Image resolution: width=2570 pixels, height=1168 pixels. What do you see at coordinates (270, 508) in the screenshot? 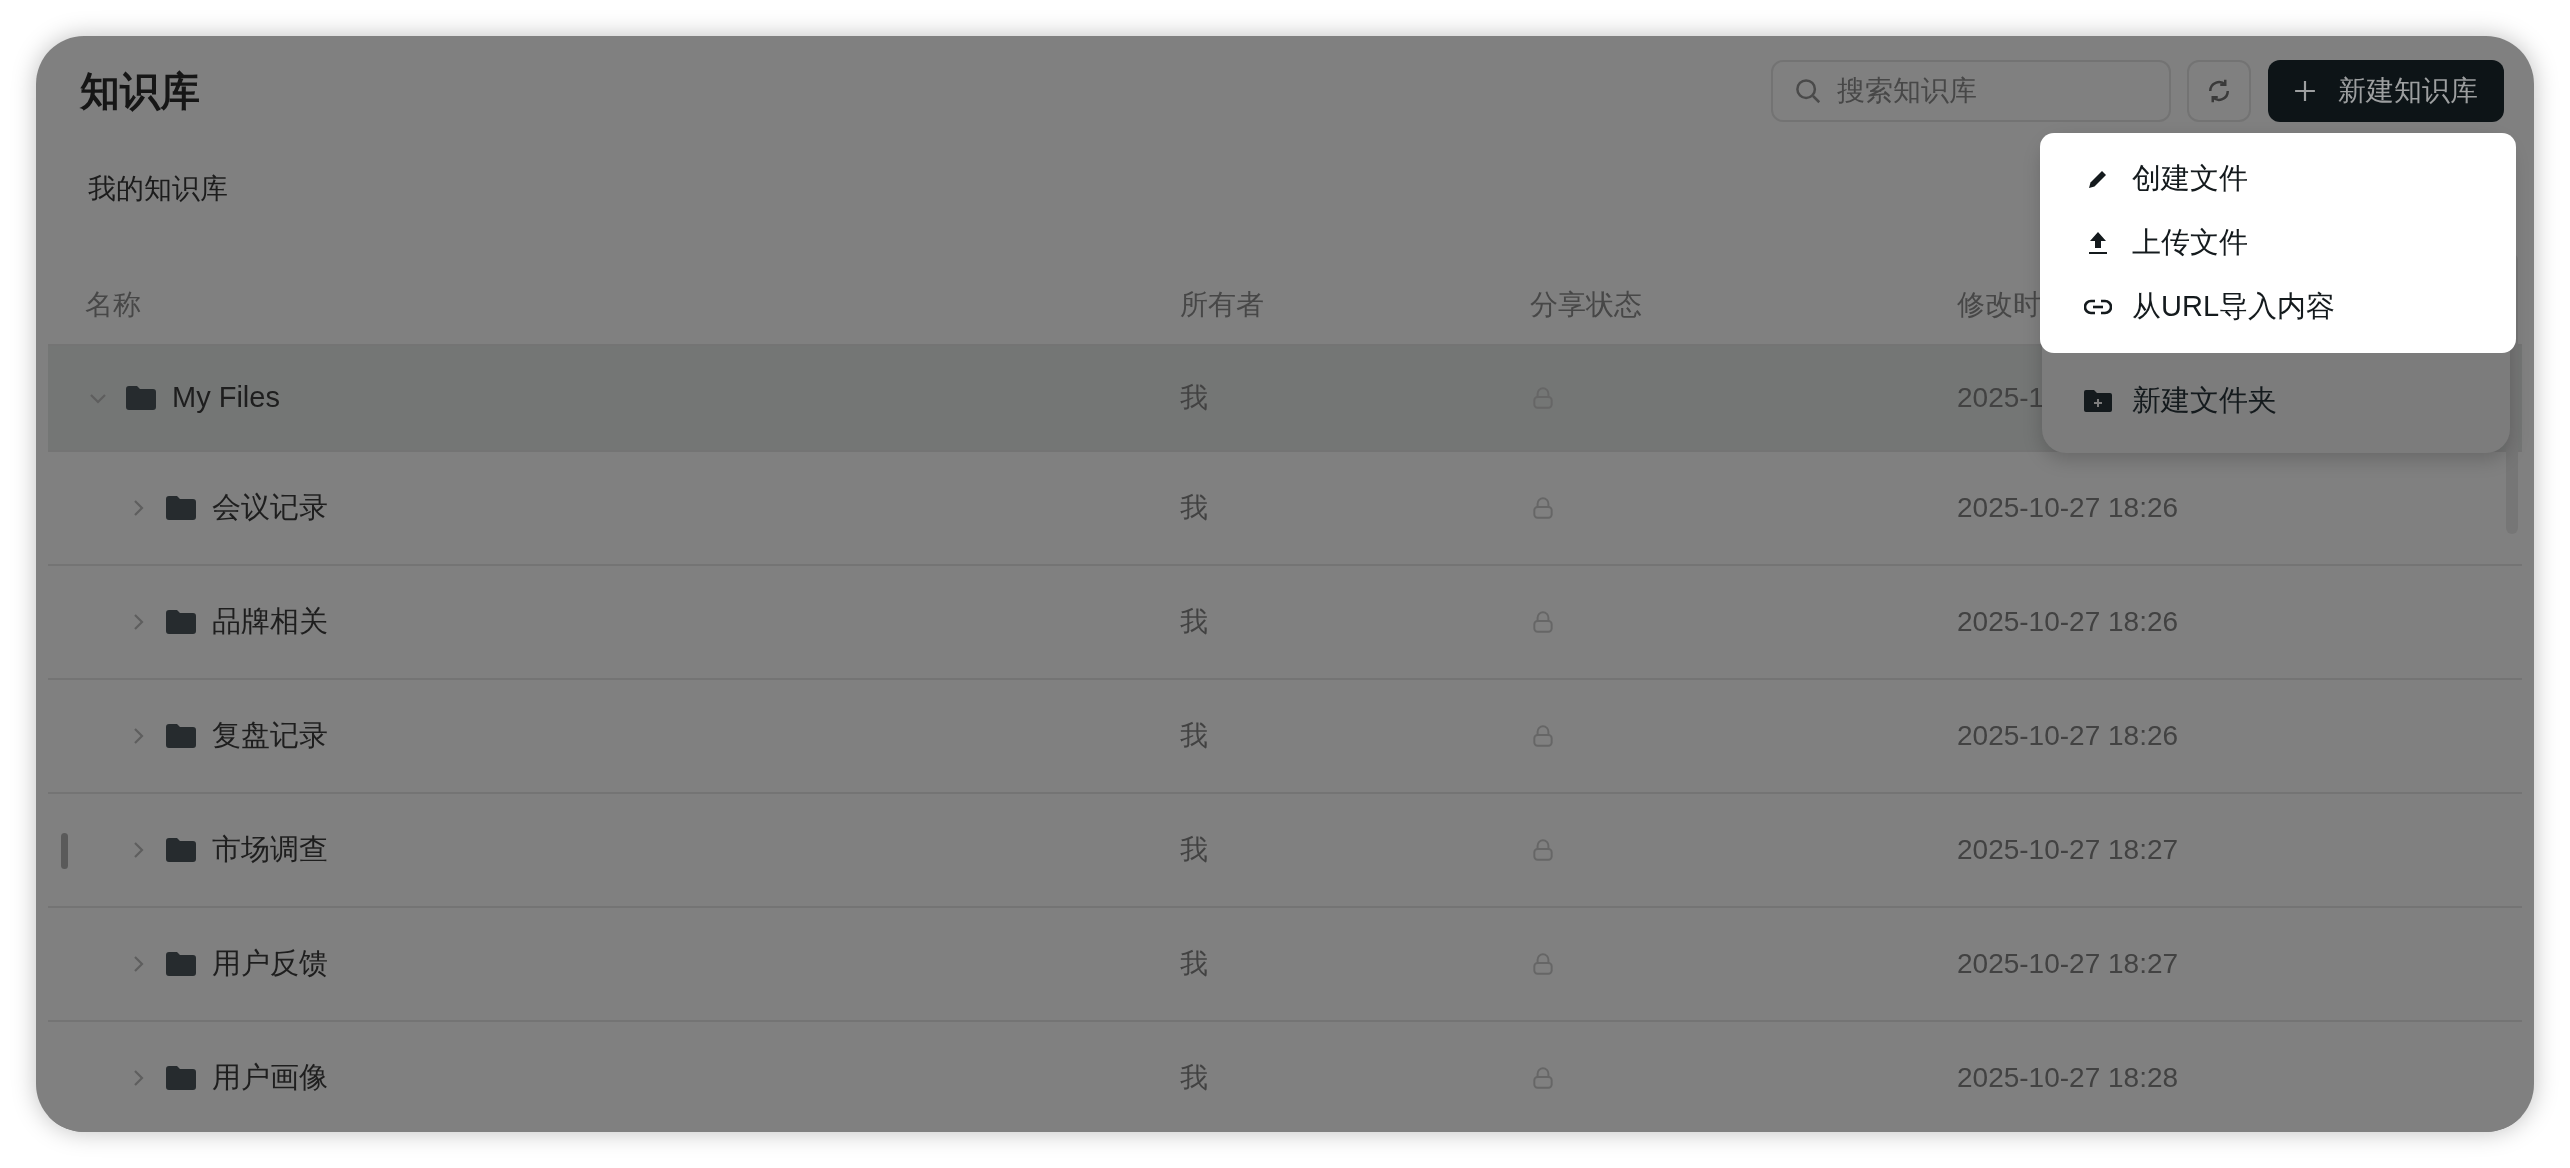
I see `folder-name: 会议记录` at bounding box center [270, 508].